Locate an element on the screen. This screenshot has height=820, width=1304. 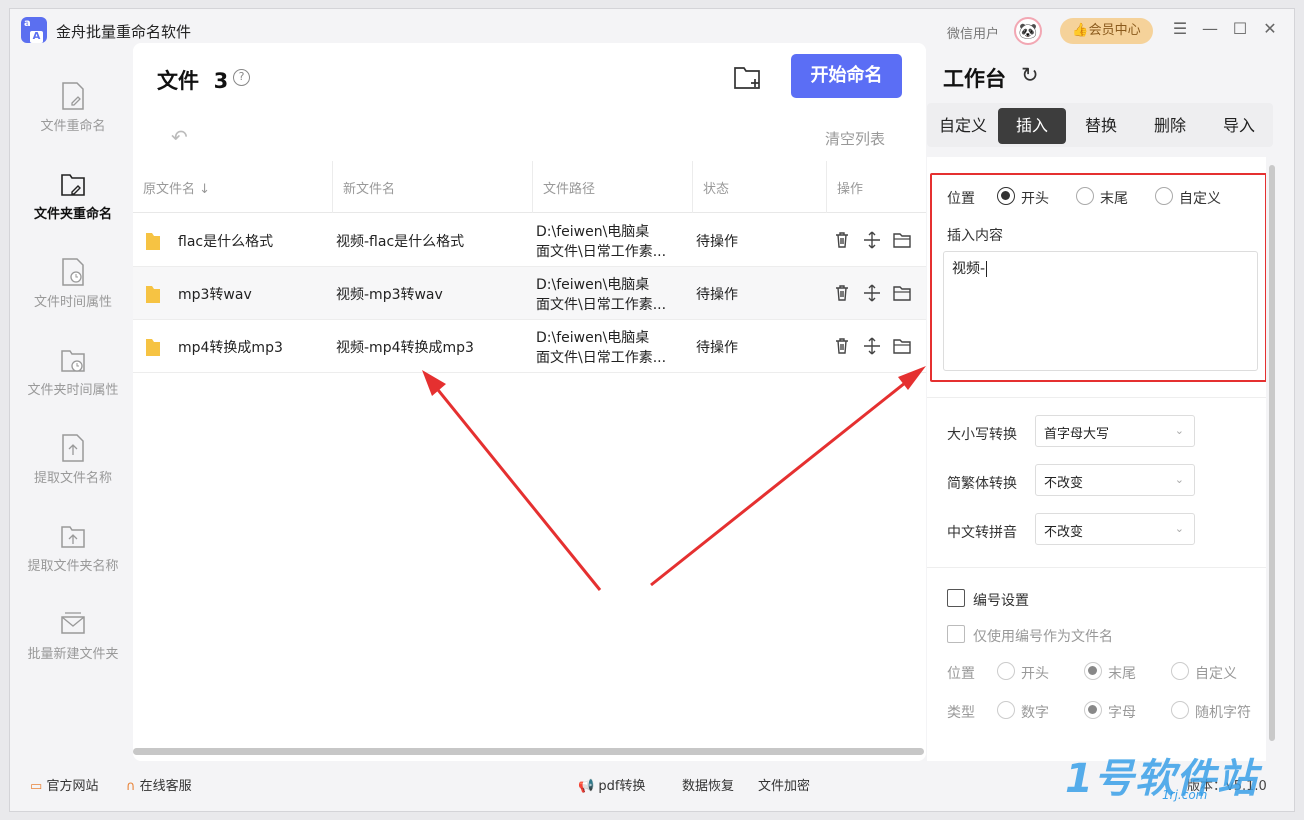
tab-delete: 删除 is located at coordinates (1170, 126).